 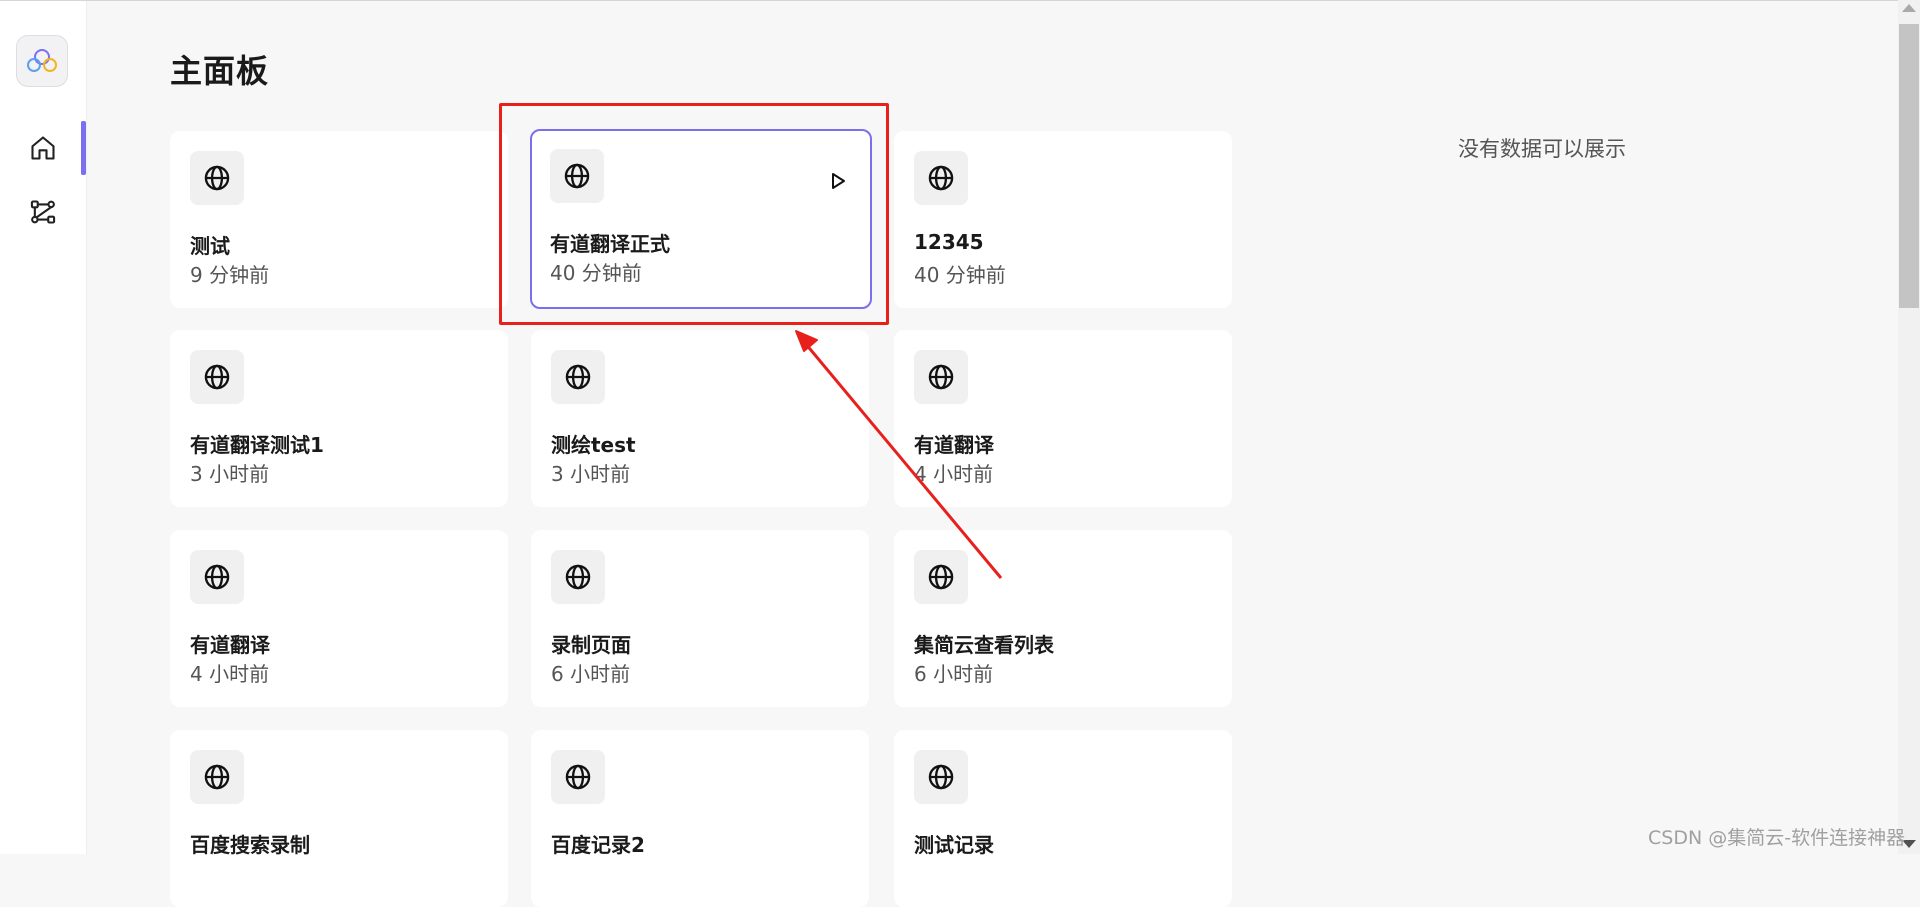 I want to click on cloud-logo-icon, so click(x=42, y=60).